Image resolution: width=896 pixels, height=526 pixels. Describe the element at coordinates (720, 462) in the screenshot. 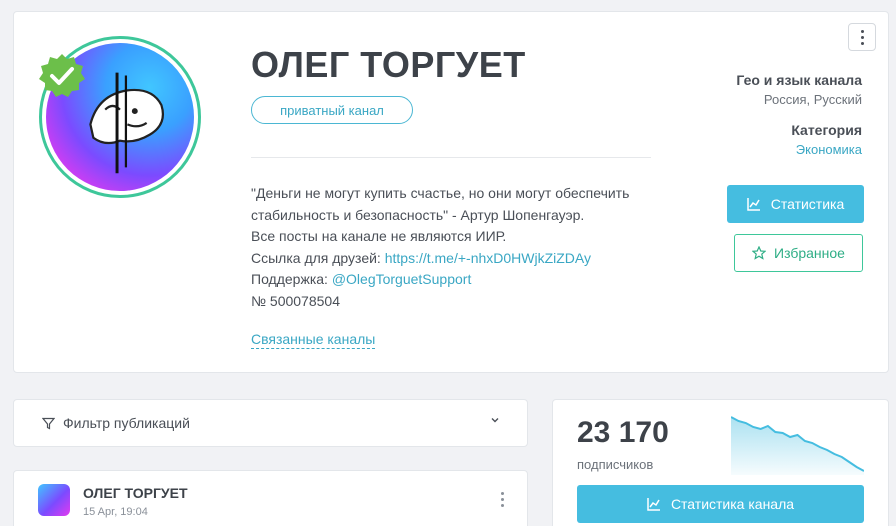

I see `subscribers-card: 23 170 подписчиков Статистика канала` at that location.